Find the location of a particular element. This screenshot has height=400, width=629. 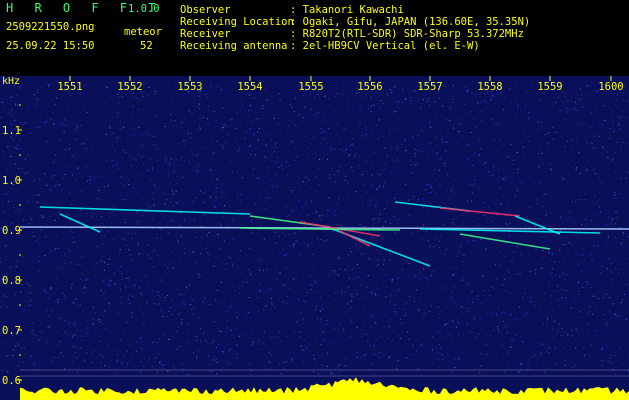

counter-label: meteor is located at coordinates (143, 32).